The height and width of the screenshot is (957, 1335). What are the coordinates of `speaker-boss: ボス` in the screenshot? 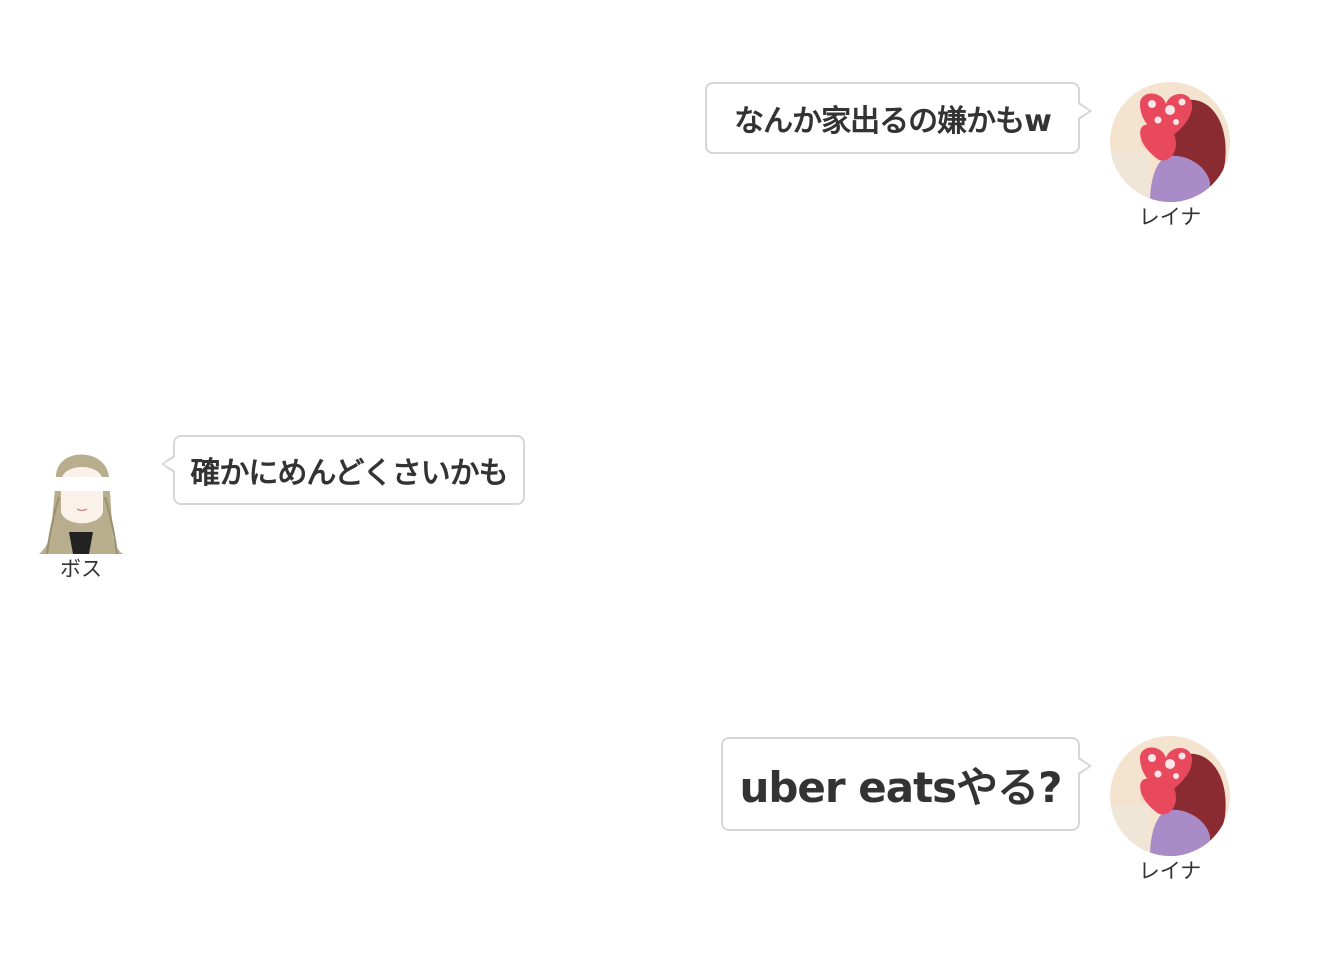 It's located at (81, 509).